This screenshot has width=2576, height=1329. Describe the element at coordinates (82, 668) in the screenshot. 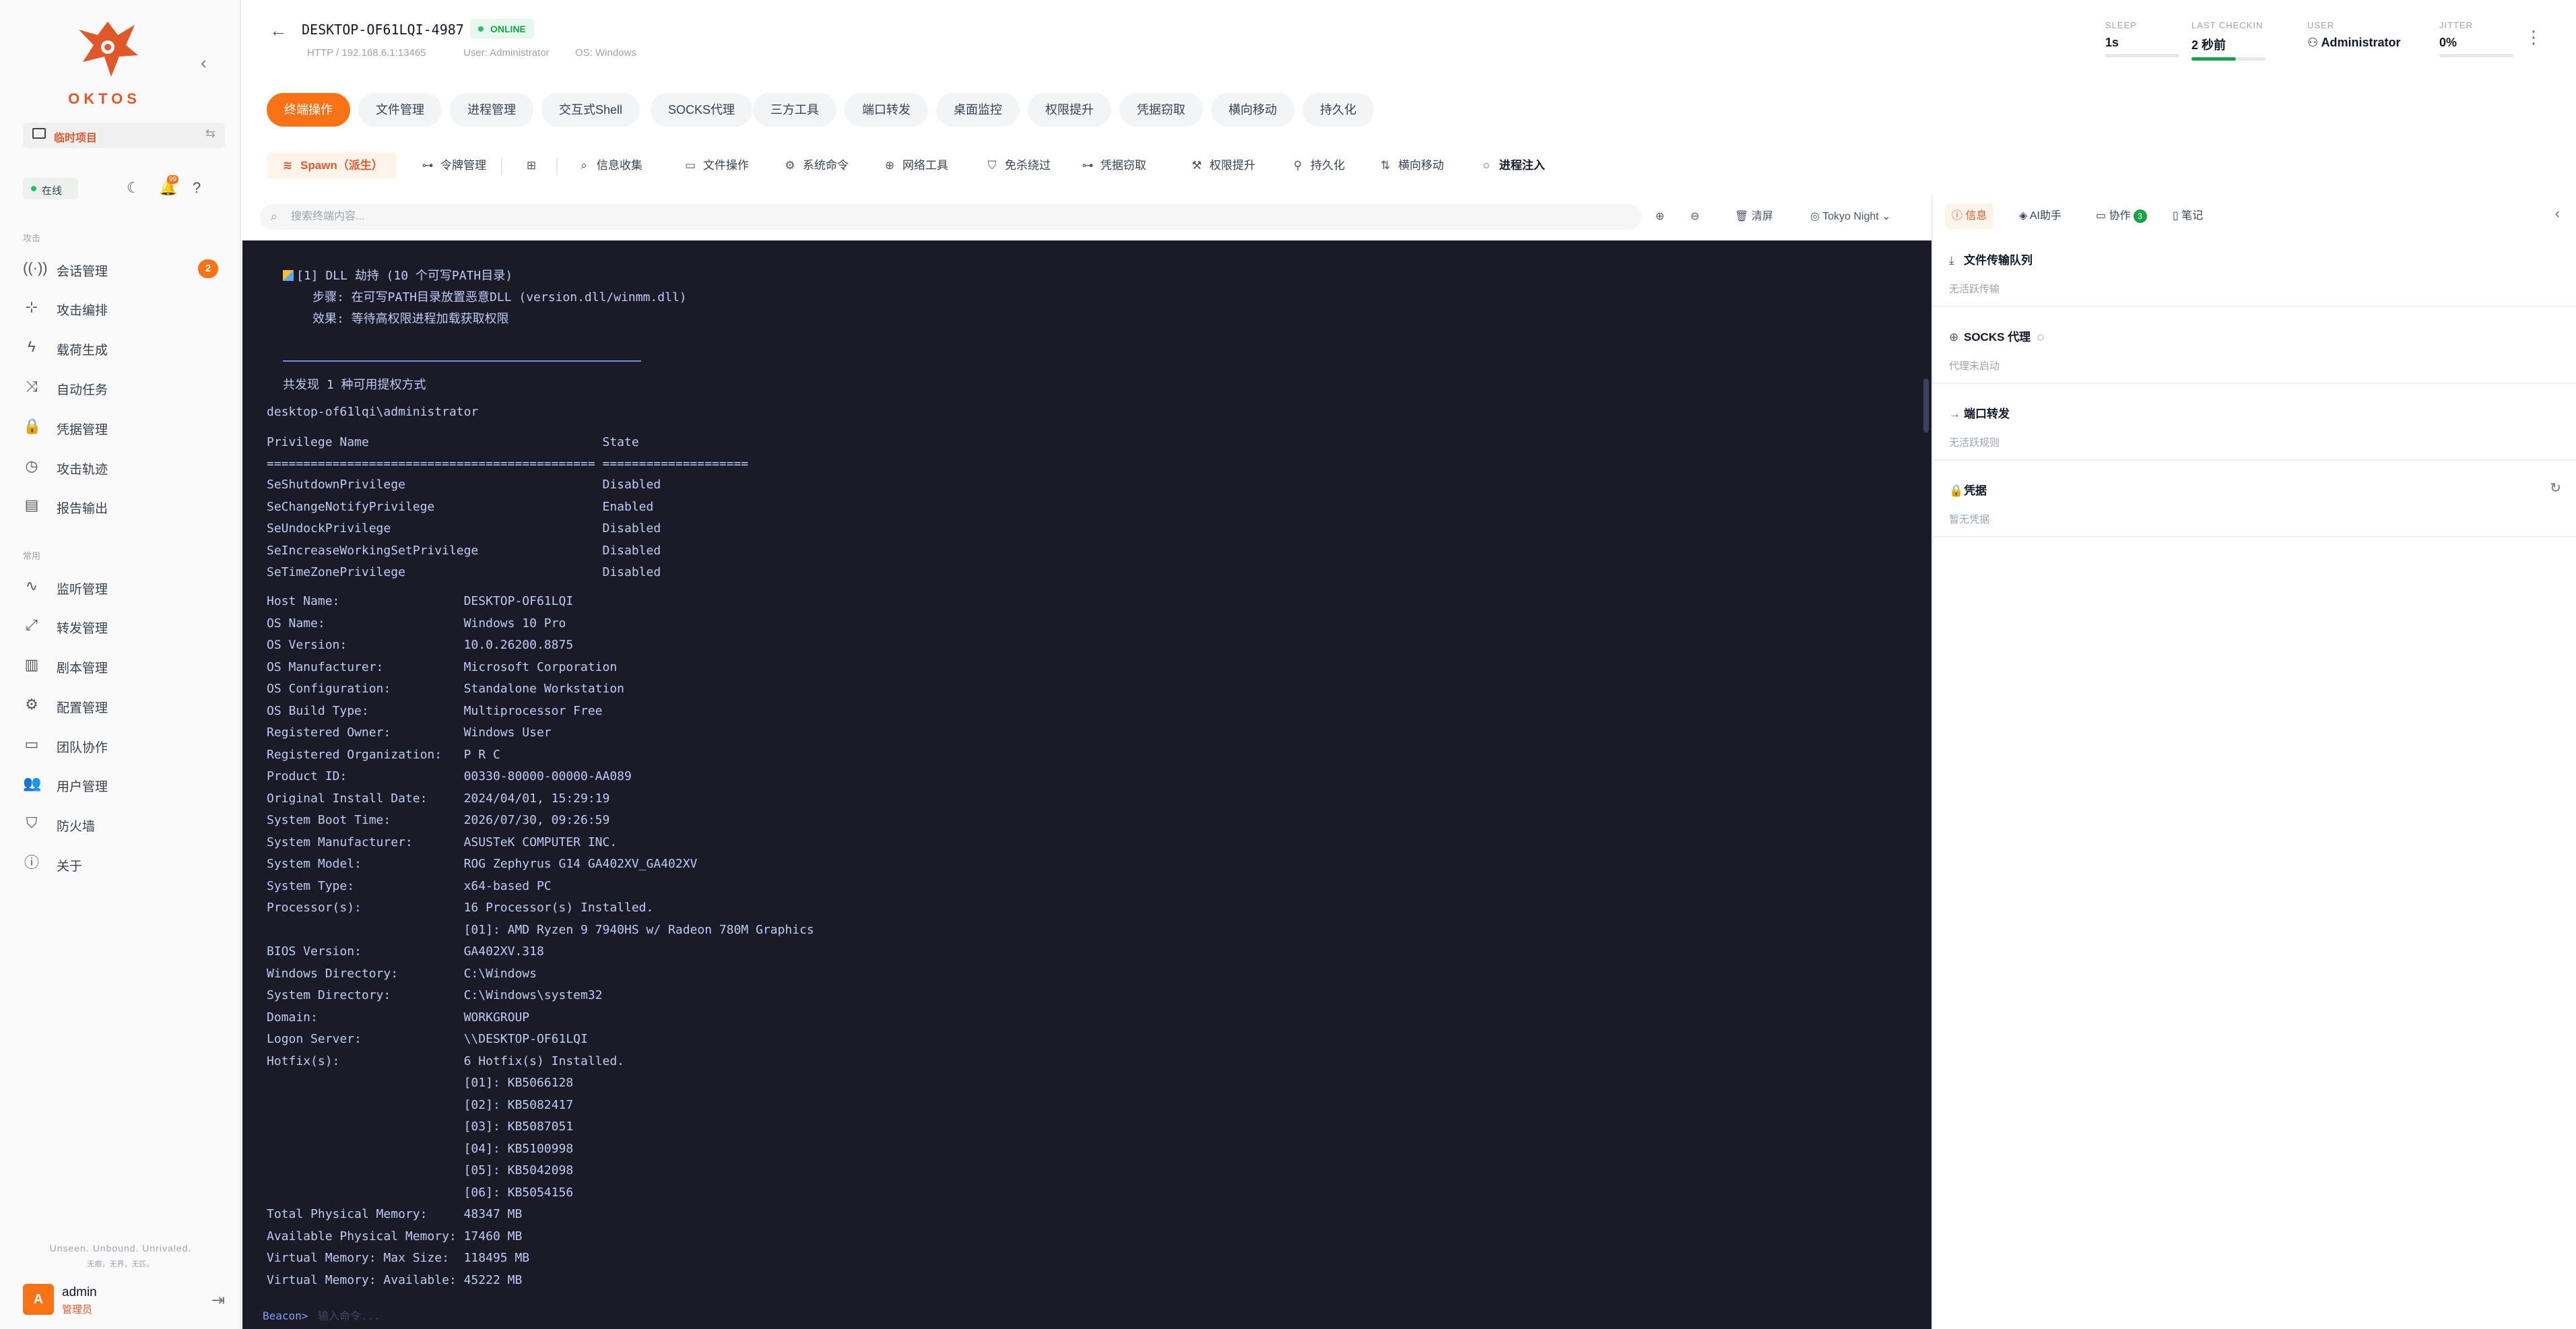

I see `nav-label: 剧本管理` at that location.